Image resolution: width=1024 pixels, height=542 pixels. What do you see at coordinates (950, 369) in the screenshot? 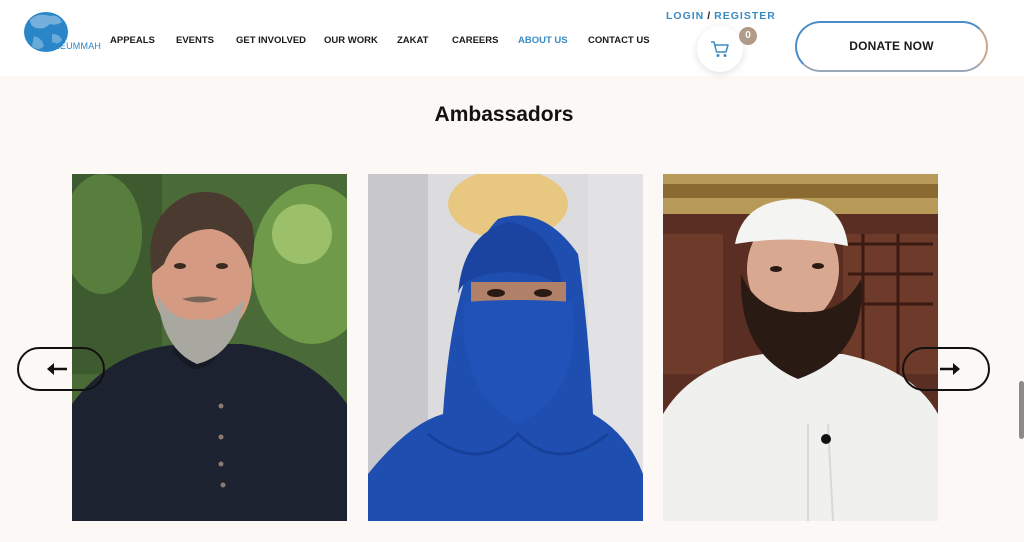
I see `arrow-right-icon` at bounding box center [950, 369].